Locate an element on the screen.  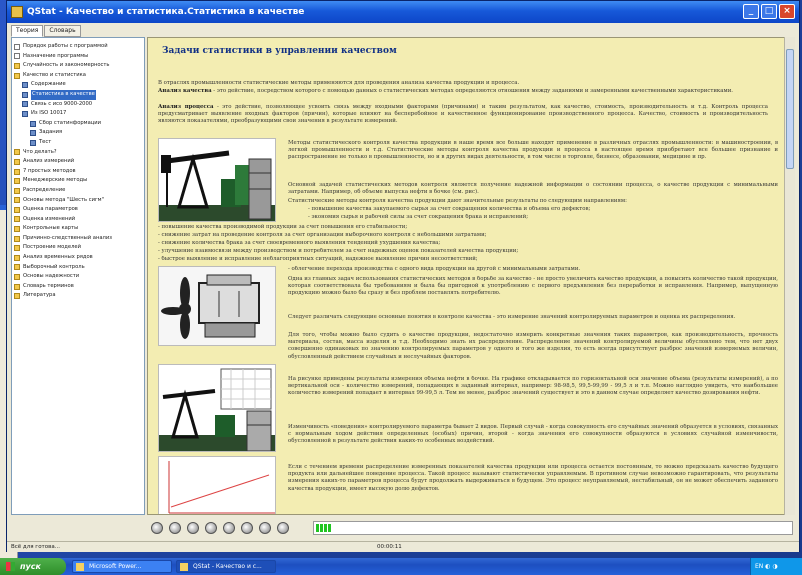
sidebar-item: Сбор статинформации is located at coordinates (78, 124).